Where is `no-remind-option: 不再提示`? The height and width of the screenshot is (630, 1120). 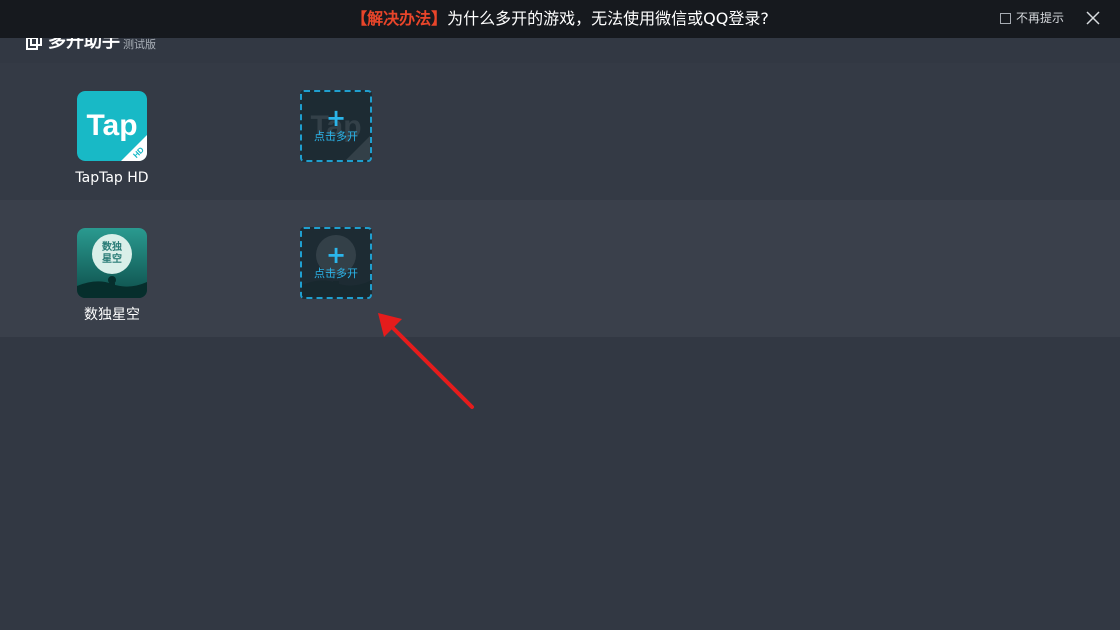
no-remind-option: 不再提示 is located at coordinates (1032, 18).